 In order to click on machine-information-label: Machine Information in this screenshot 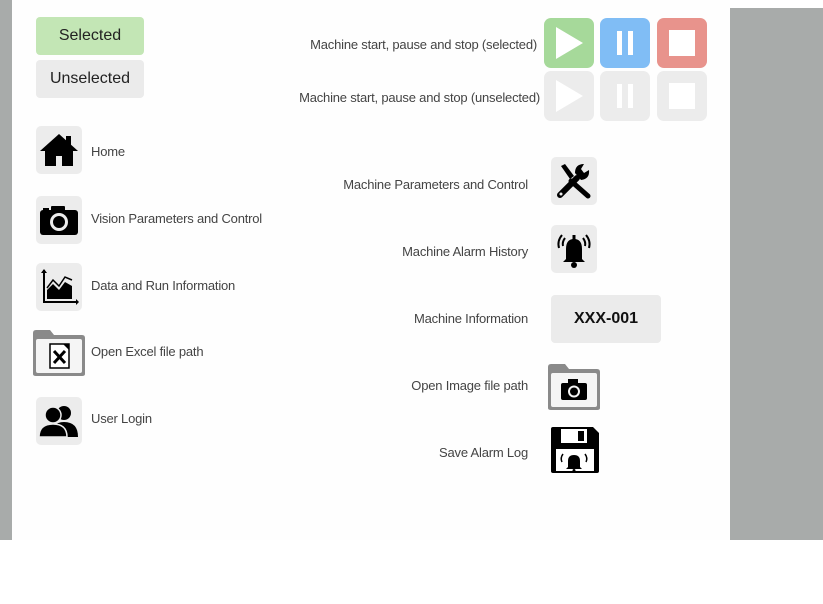, I will do `click(471, 318)`.